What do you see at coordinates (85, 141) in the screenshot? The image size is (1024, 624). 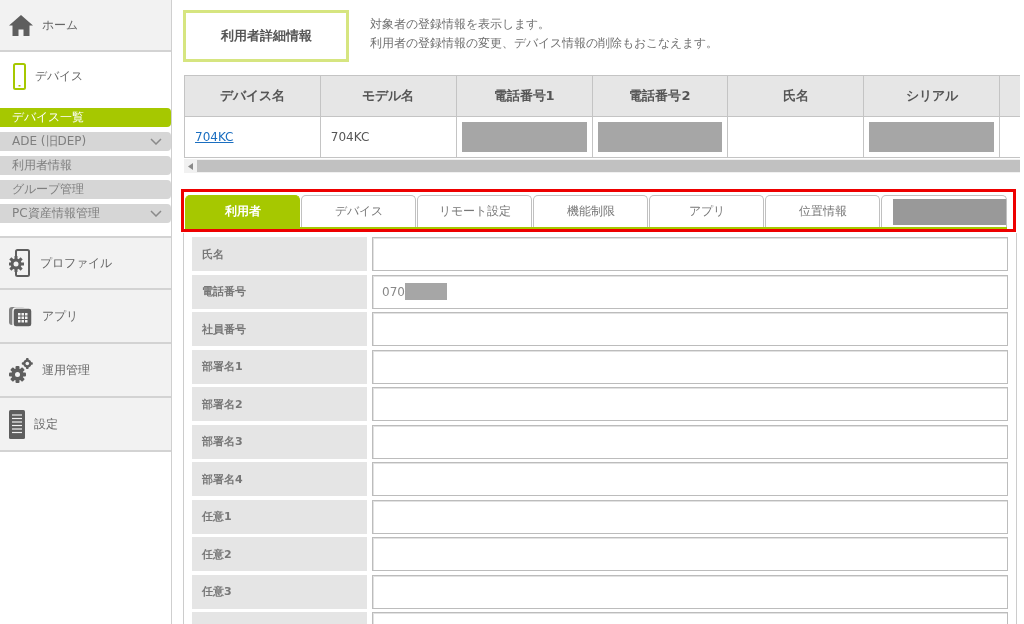 I see `submenu-item: ADE (旧DEP)` at bounding box center [85, 141].